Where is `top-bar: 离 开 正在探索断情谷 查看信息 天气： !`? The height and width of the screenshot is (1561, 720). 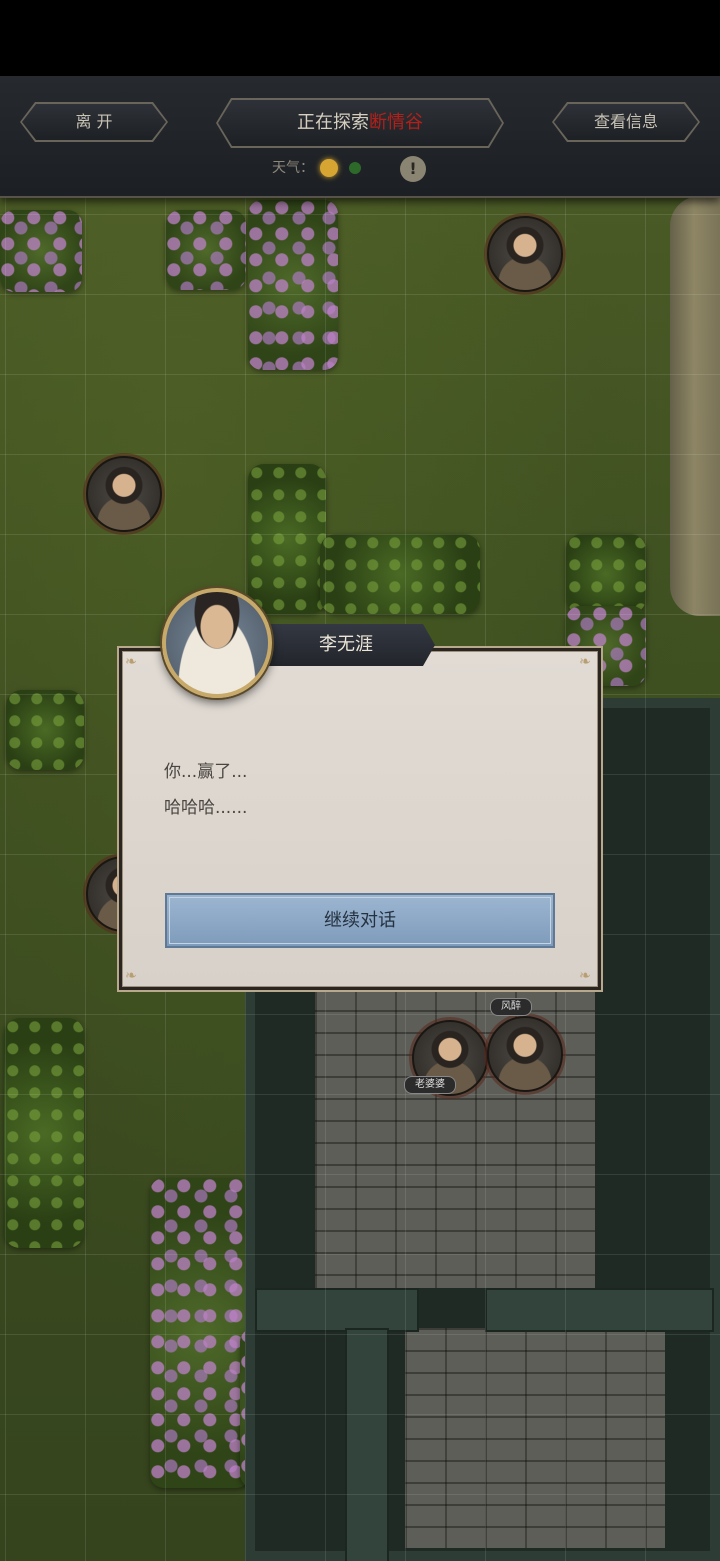 top-bar: 离 开 正在探索断情谷 查看信息 天气： ! is located at coordinates (360, 137).